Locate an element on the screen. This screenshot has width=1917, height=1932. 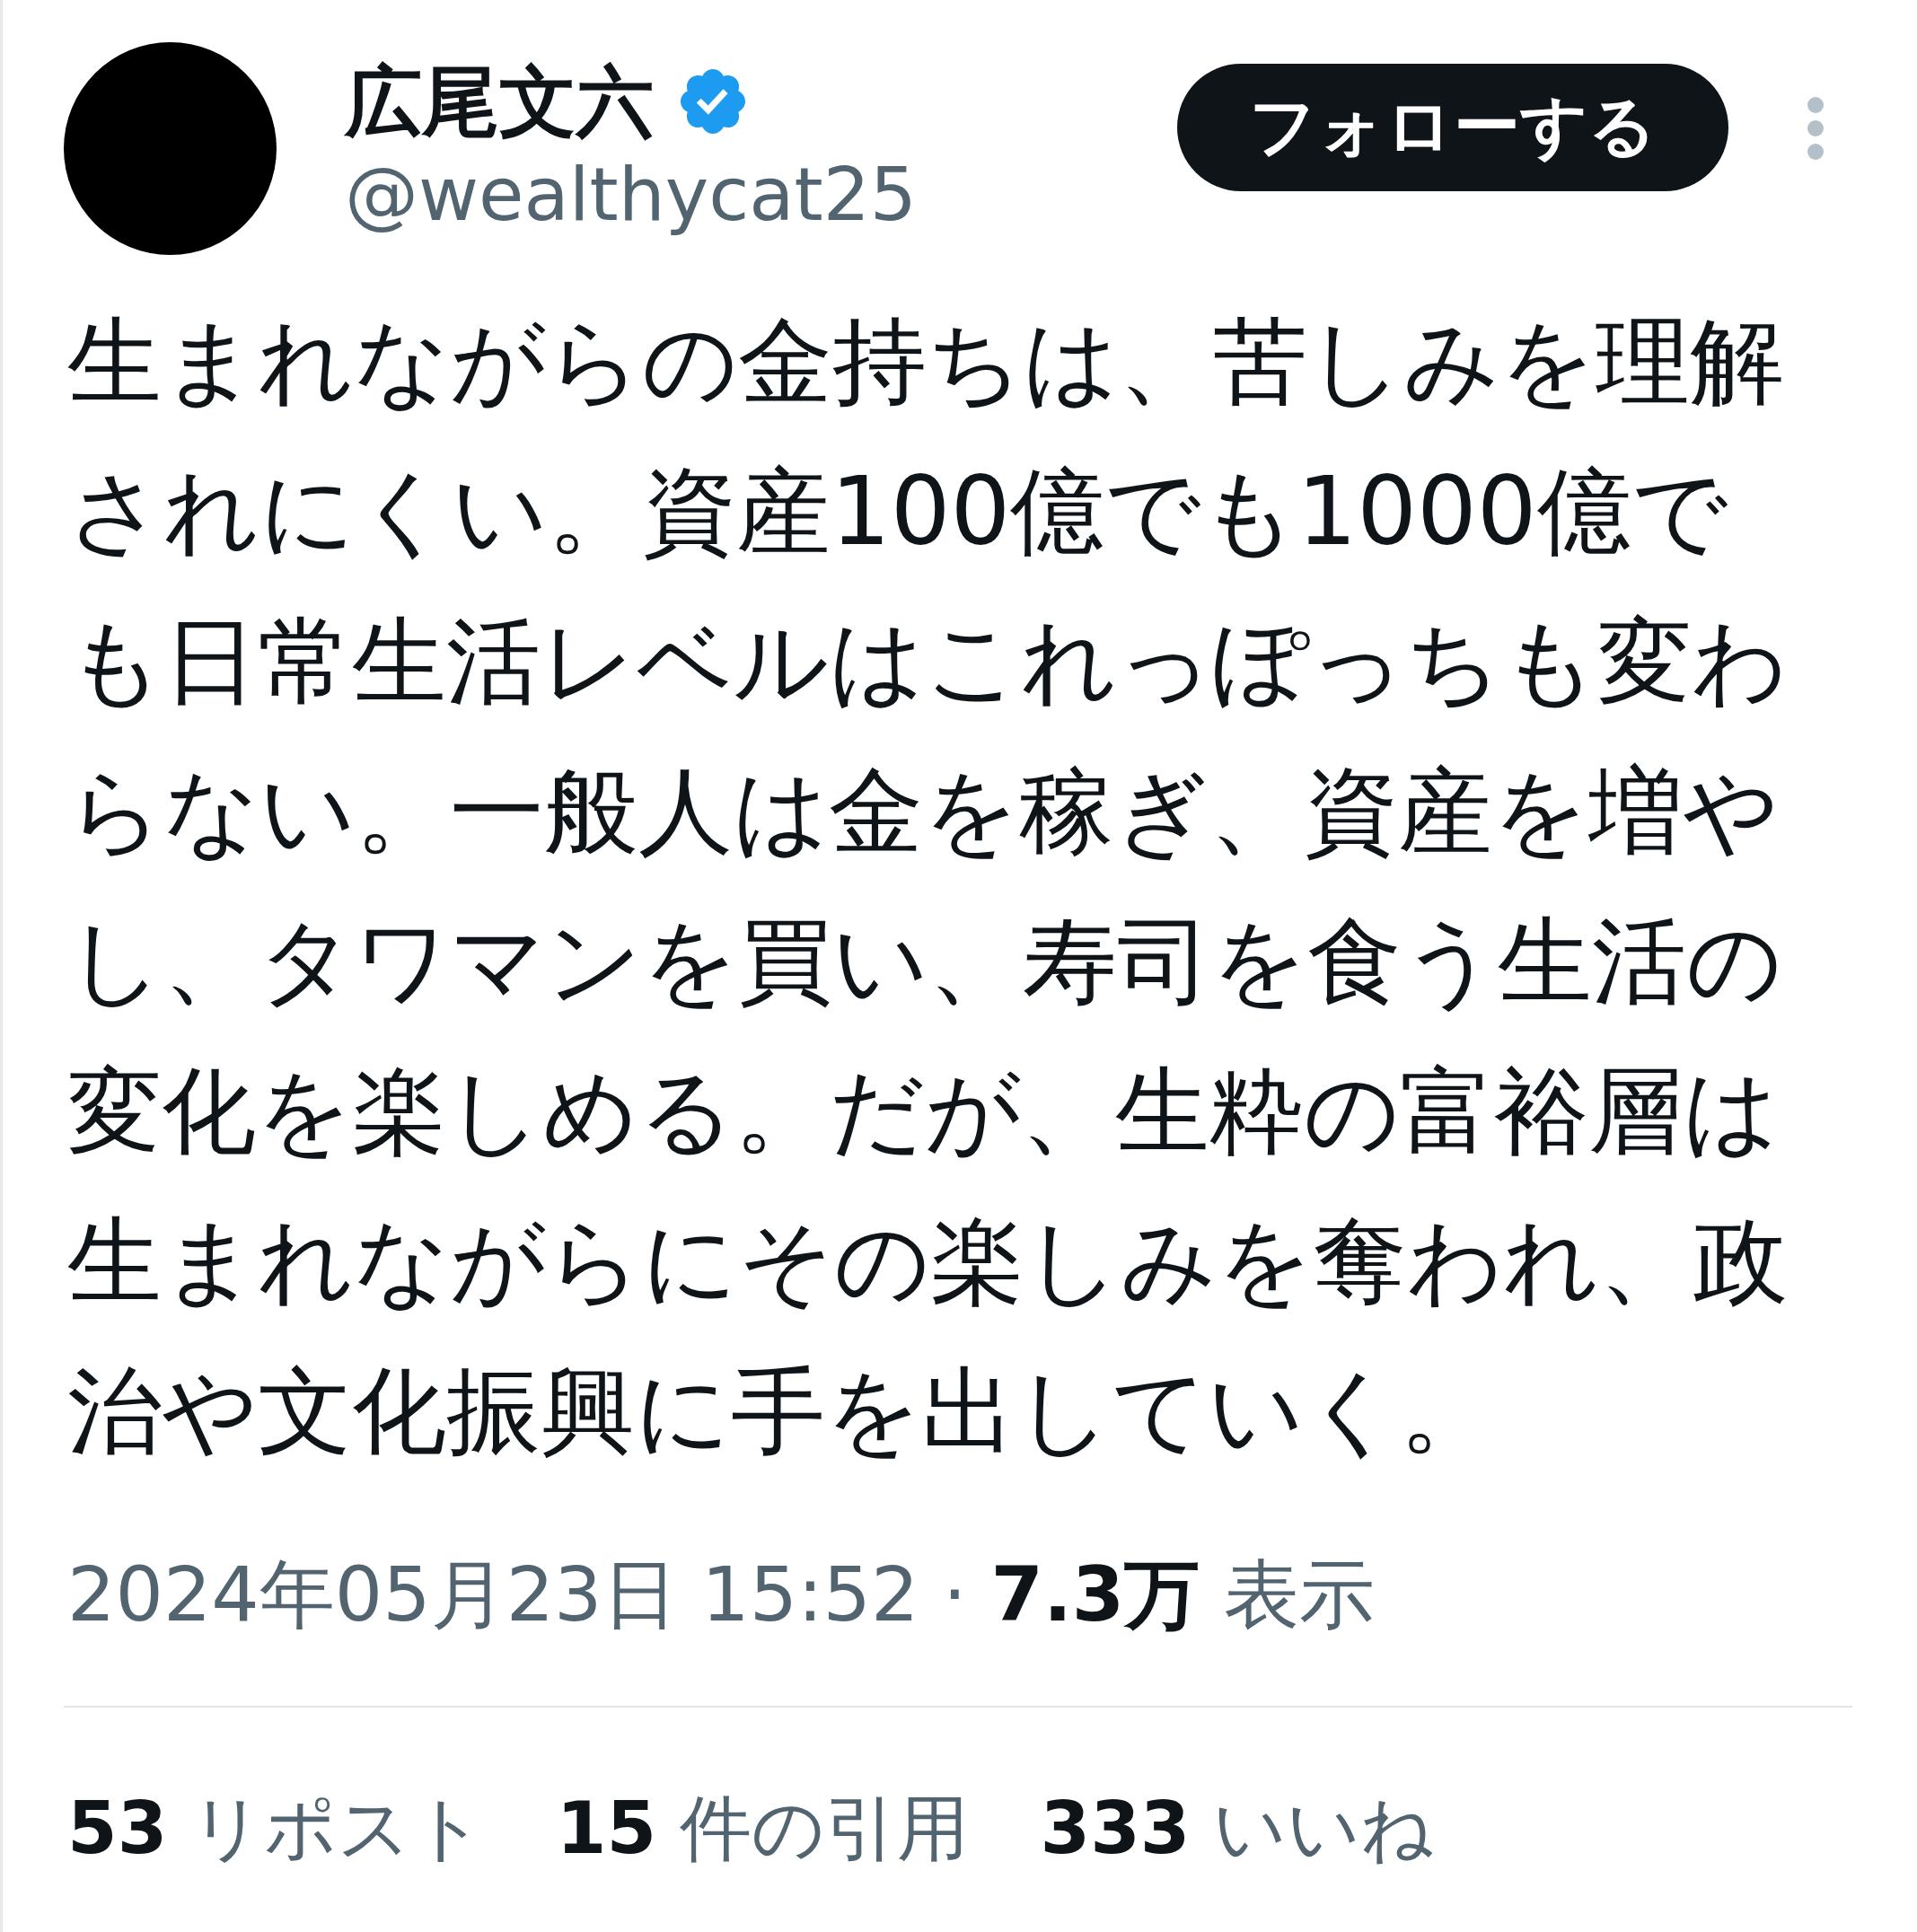
user-handle: @wealthycat25 is located at coordinates (631, 195).